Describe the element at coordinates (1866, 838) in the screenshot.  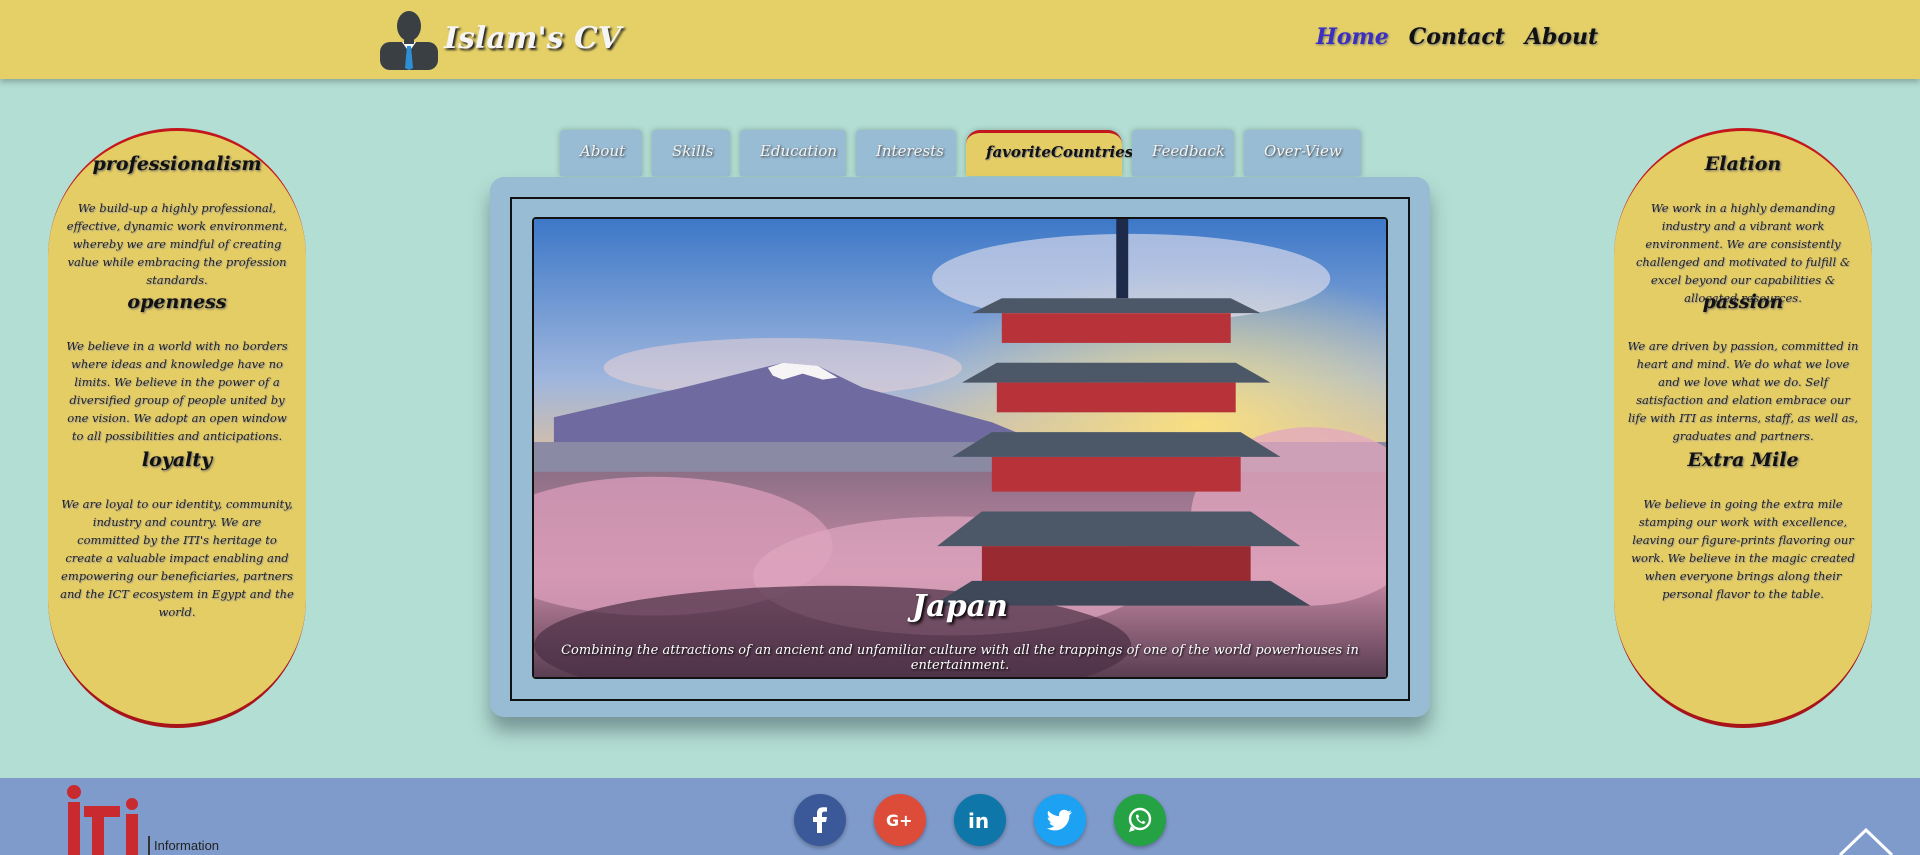
I see `scroll-to-top-icon` at that location.